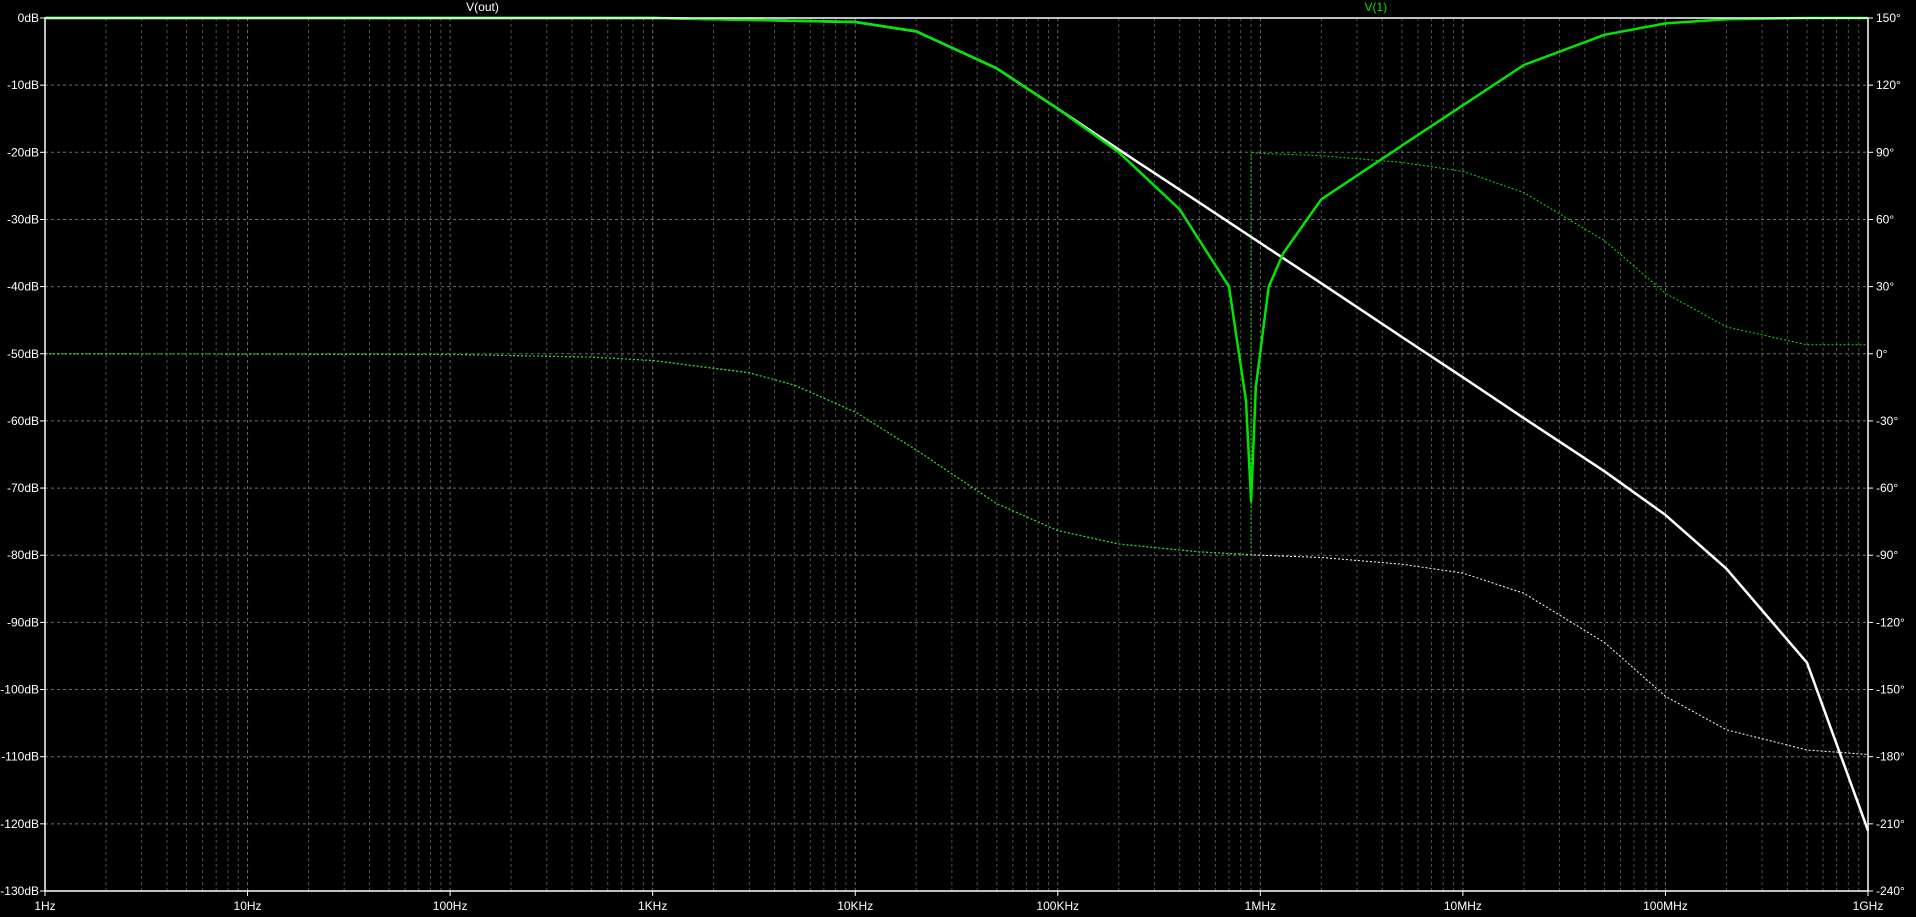 This screenshot has width=1916, height=917. Describe the element at coordinates (1887, 421) in the screenshot. I see `y-right-tick-label: -30°` at that location.